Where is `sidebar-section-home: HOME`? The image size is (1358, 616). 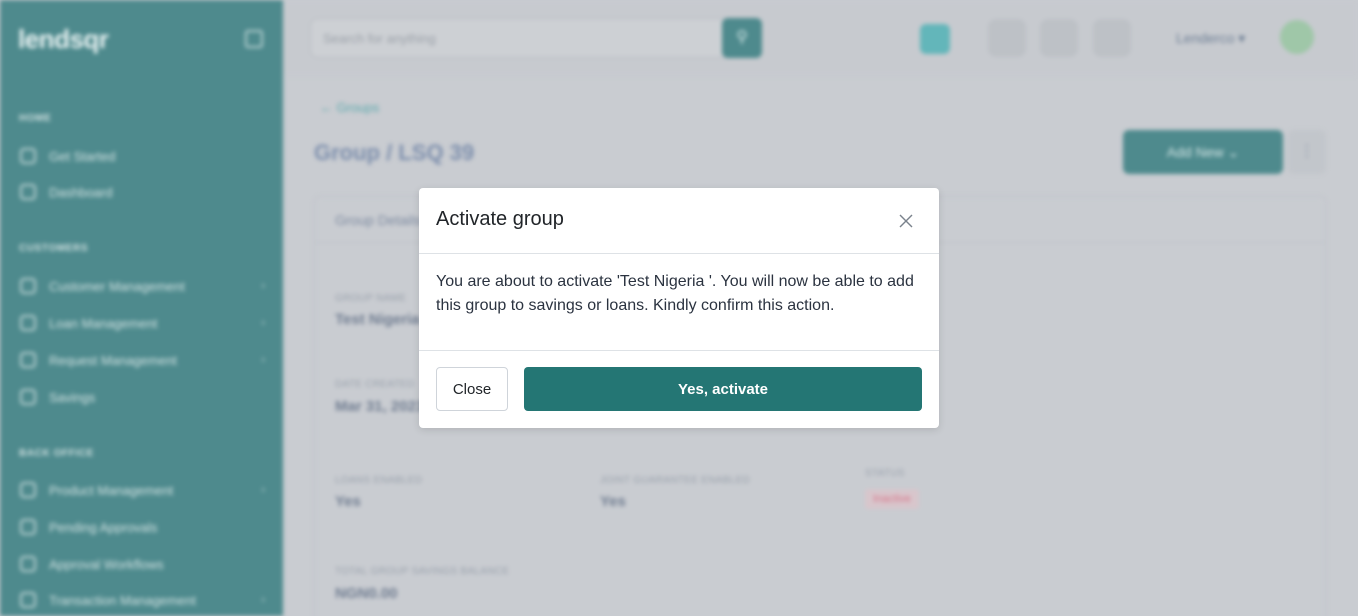 sidebar-section-home: HOME is located at coordinates (35, 118).